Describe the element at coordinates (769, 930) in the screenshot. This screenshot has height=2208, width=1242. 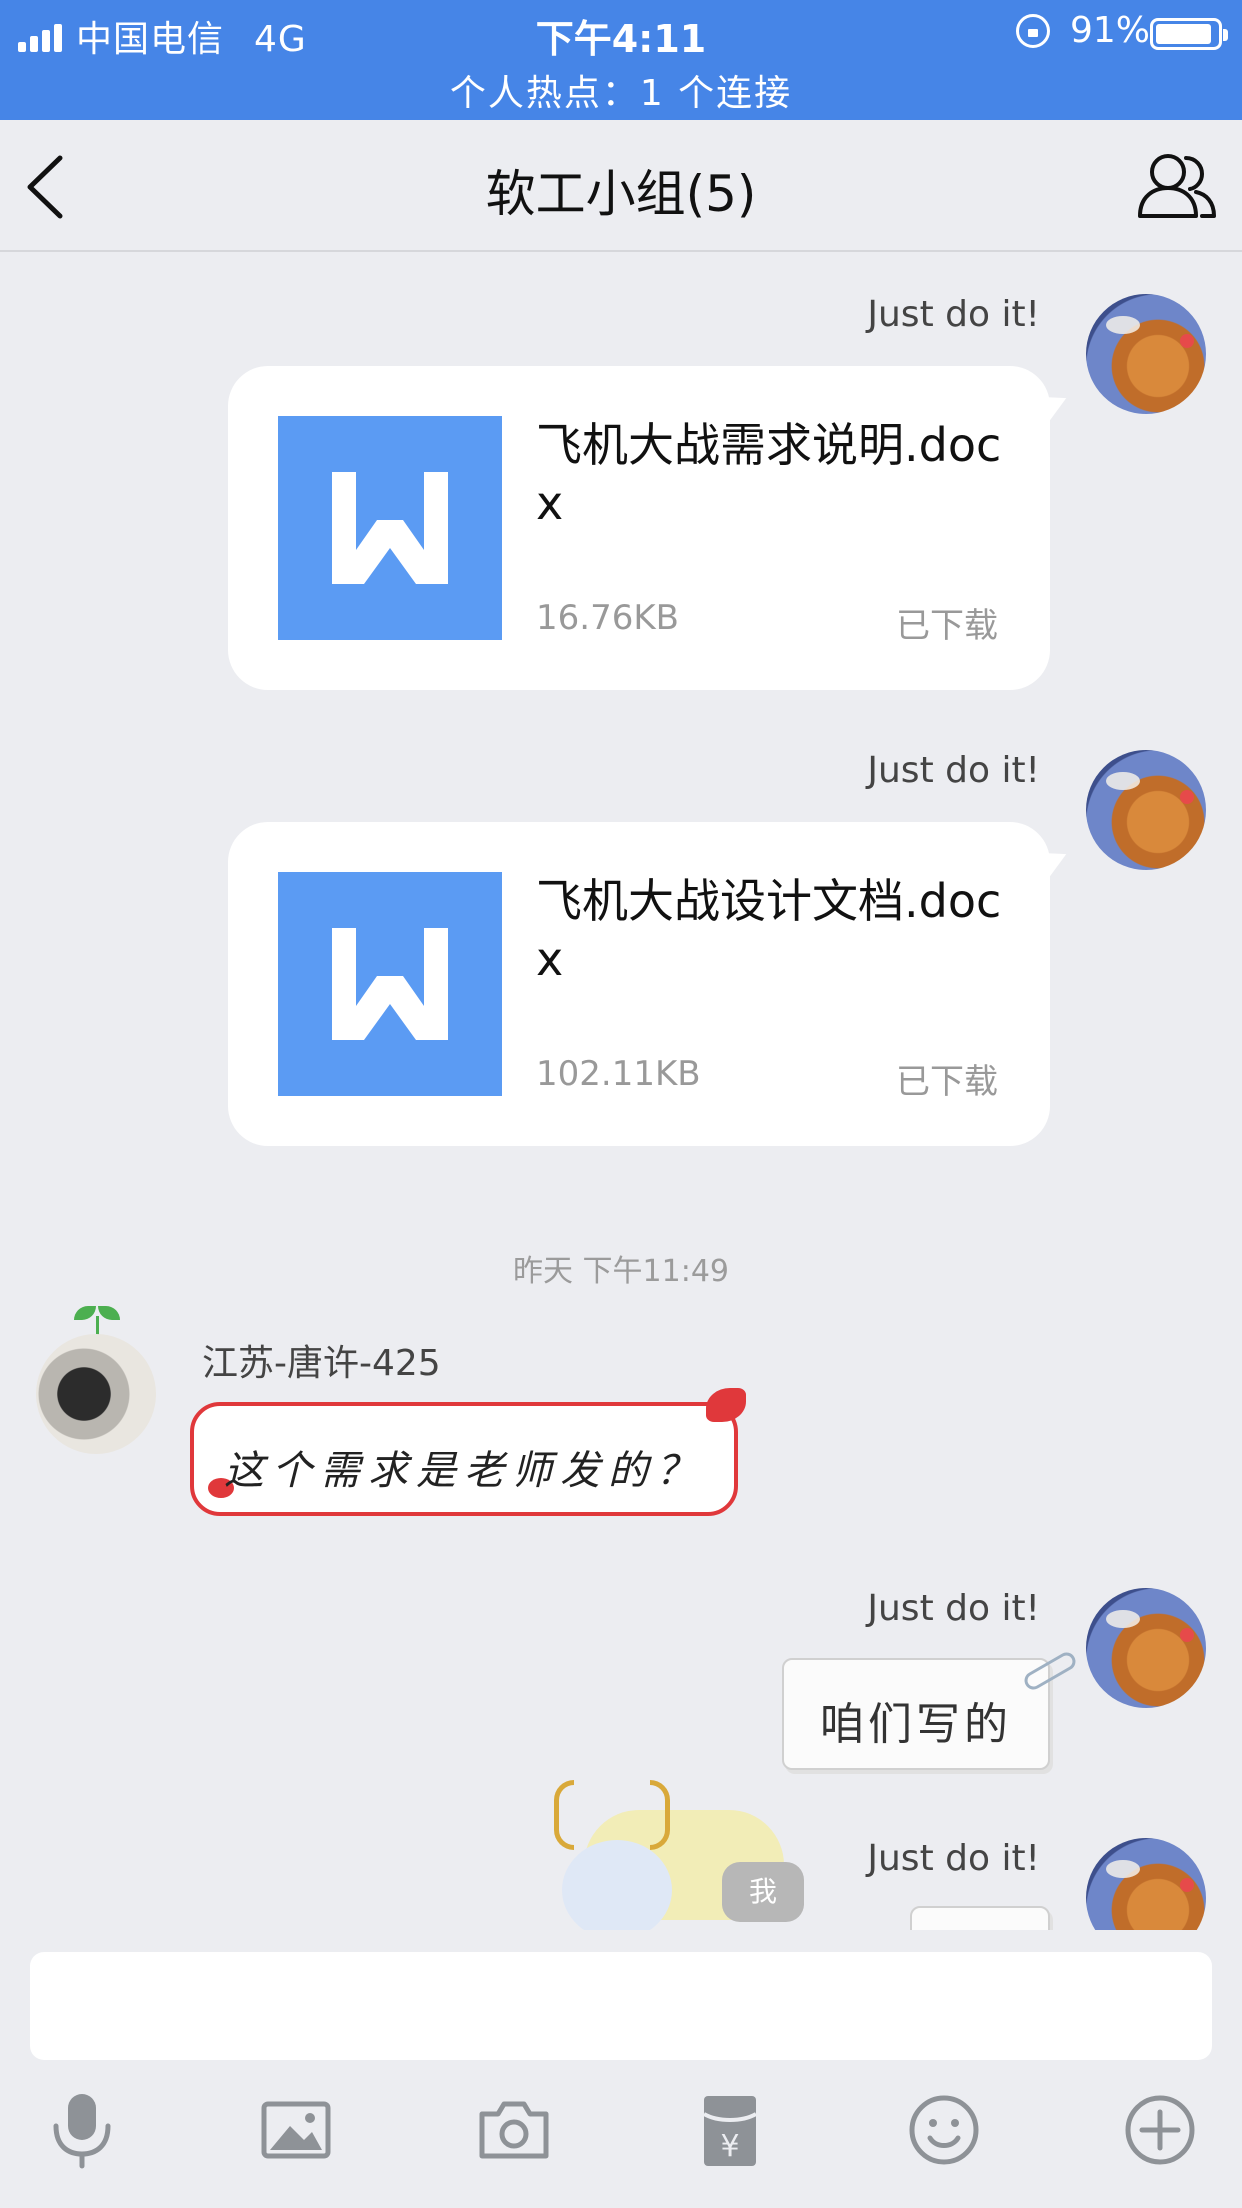
I see `file-name: 飞机大战设计文档.docx` at that location.